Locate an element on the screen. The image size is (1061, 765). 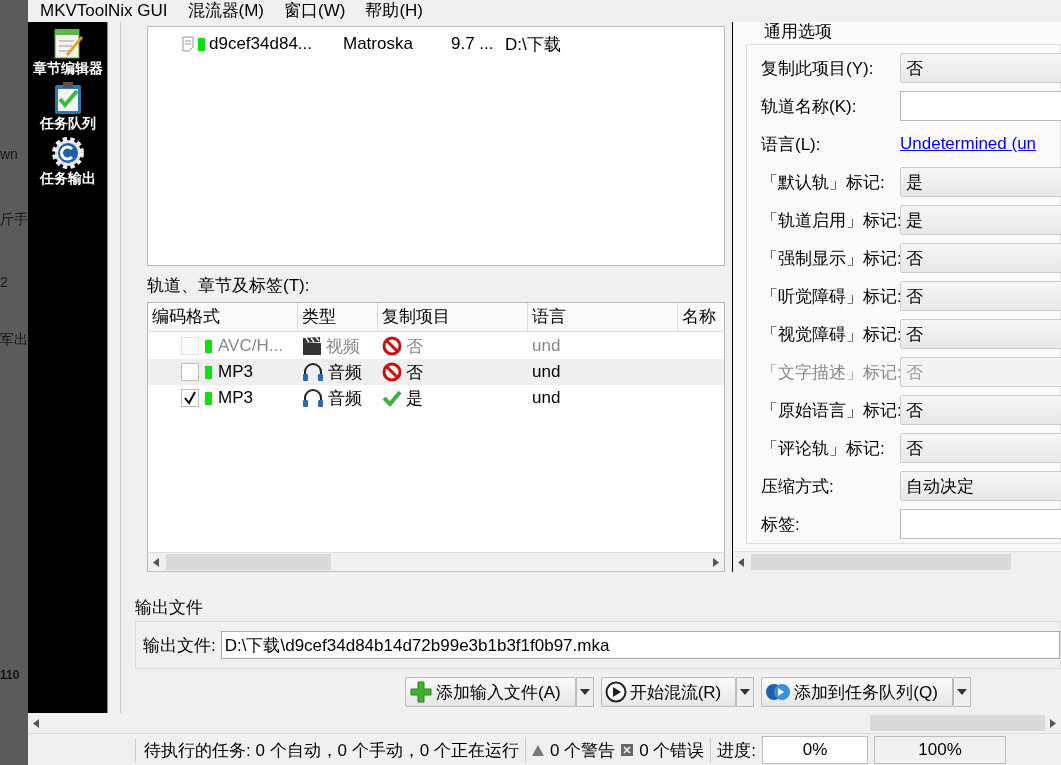
action-button: 开始混流(R) is located at coordinates (668, 692).